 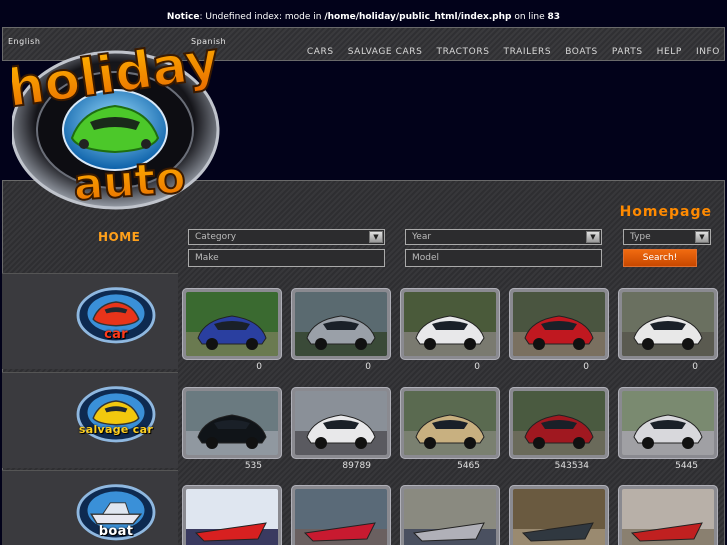 What do you see at coordinates (529, 17) in the screenshot?
I see `notice-line-prefix: on line` at bounding box center [529, 17].